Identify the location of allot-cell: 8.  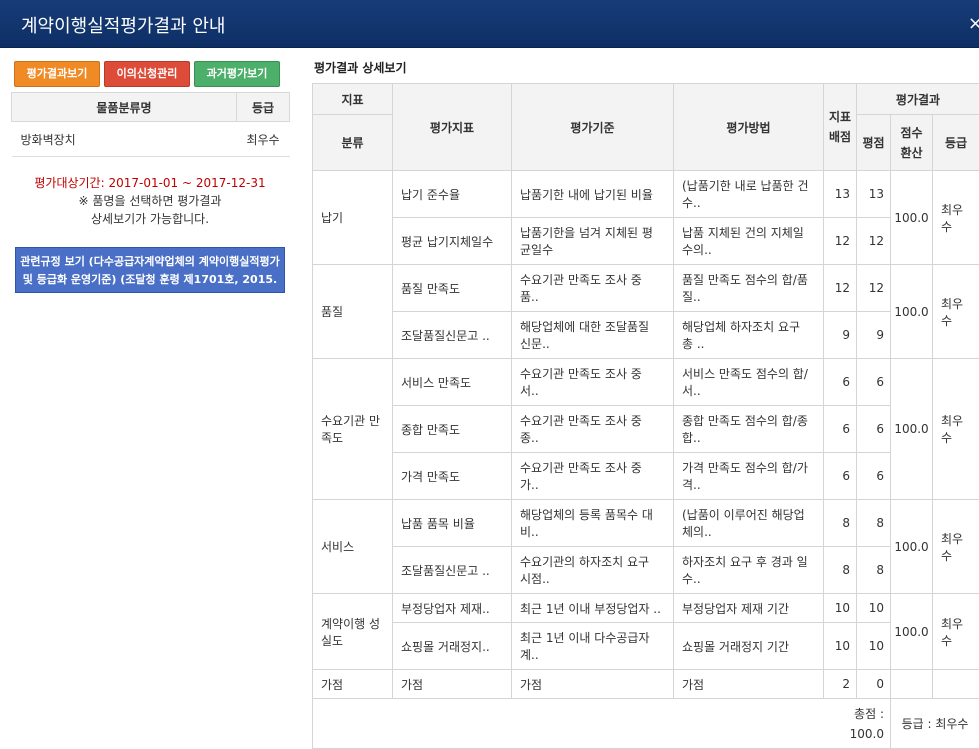
(840, 570).